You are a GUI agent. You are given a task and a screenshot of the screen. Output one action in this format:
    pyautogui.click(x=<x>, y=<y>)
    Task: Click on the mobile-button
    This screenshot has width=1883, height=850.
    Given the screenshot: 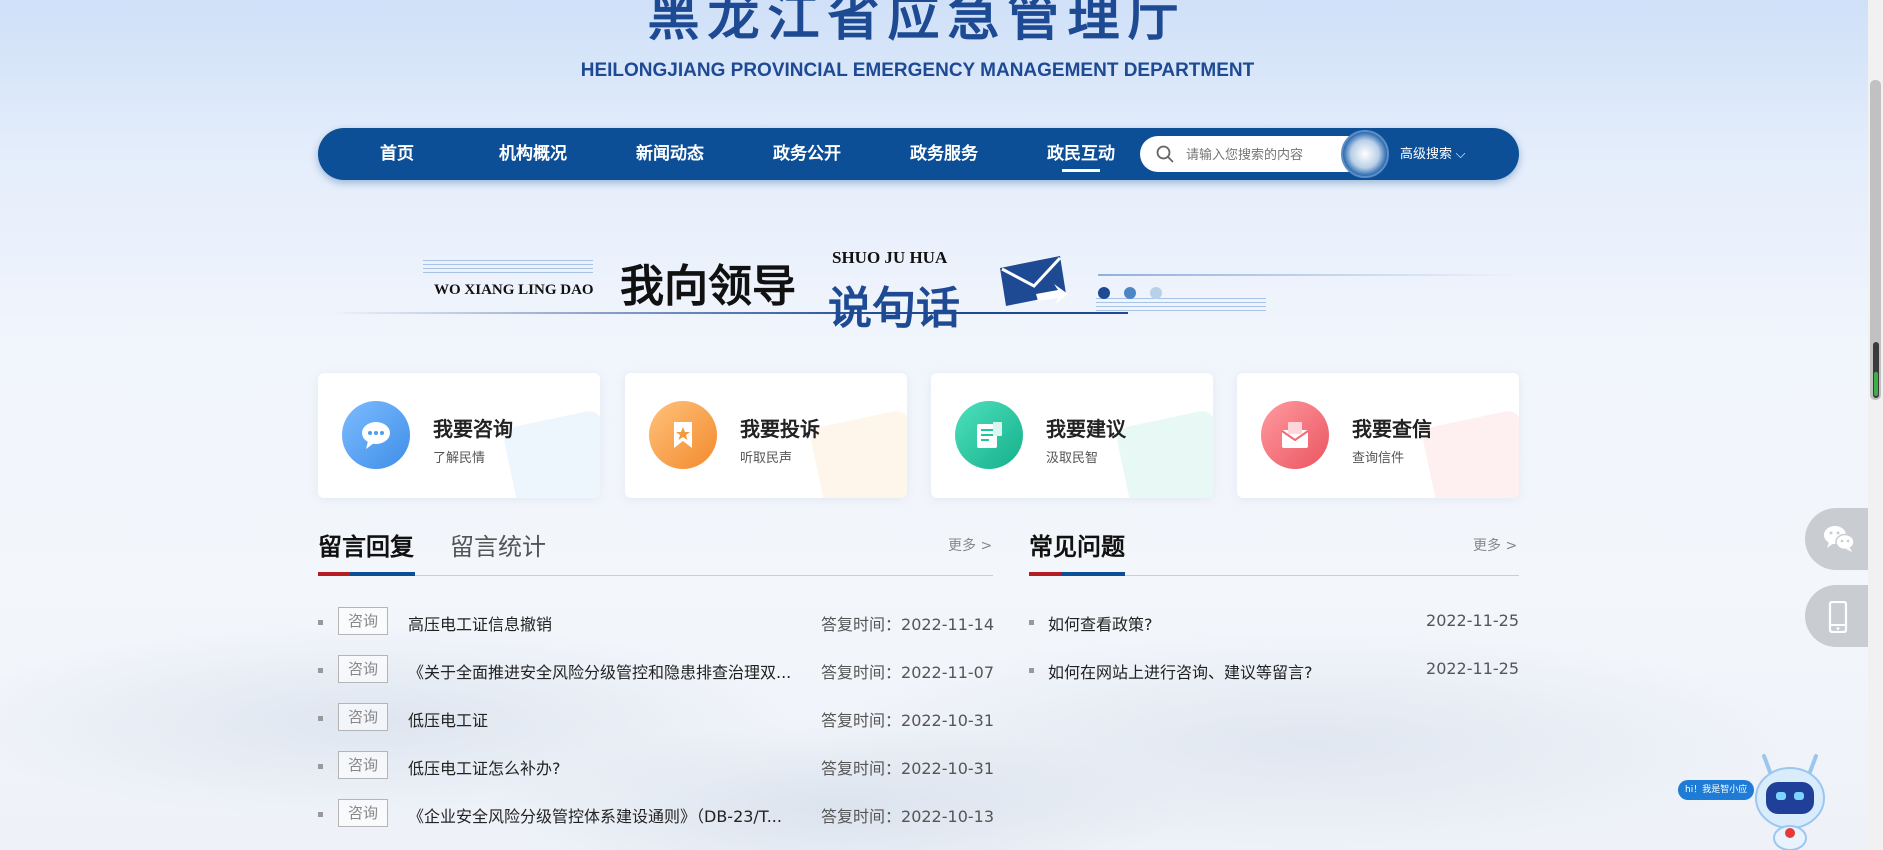 What is the action you would take?
    pyautogui.click(x=1837, y=616)
    